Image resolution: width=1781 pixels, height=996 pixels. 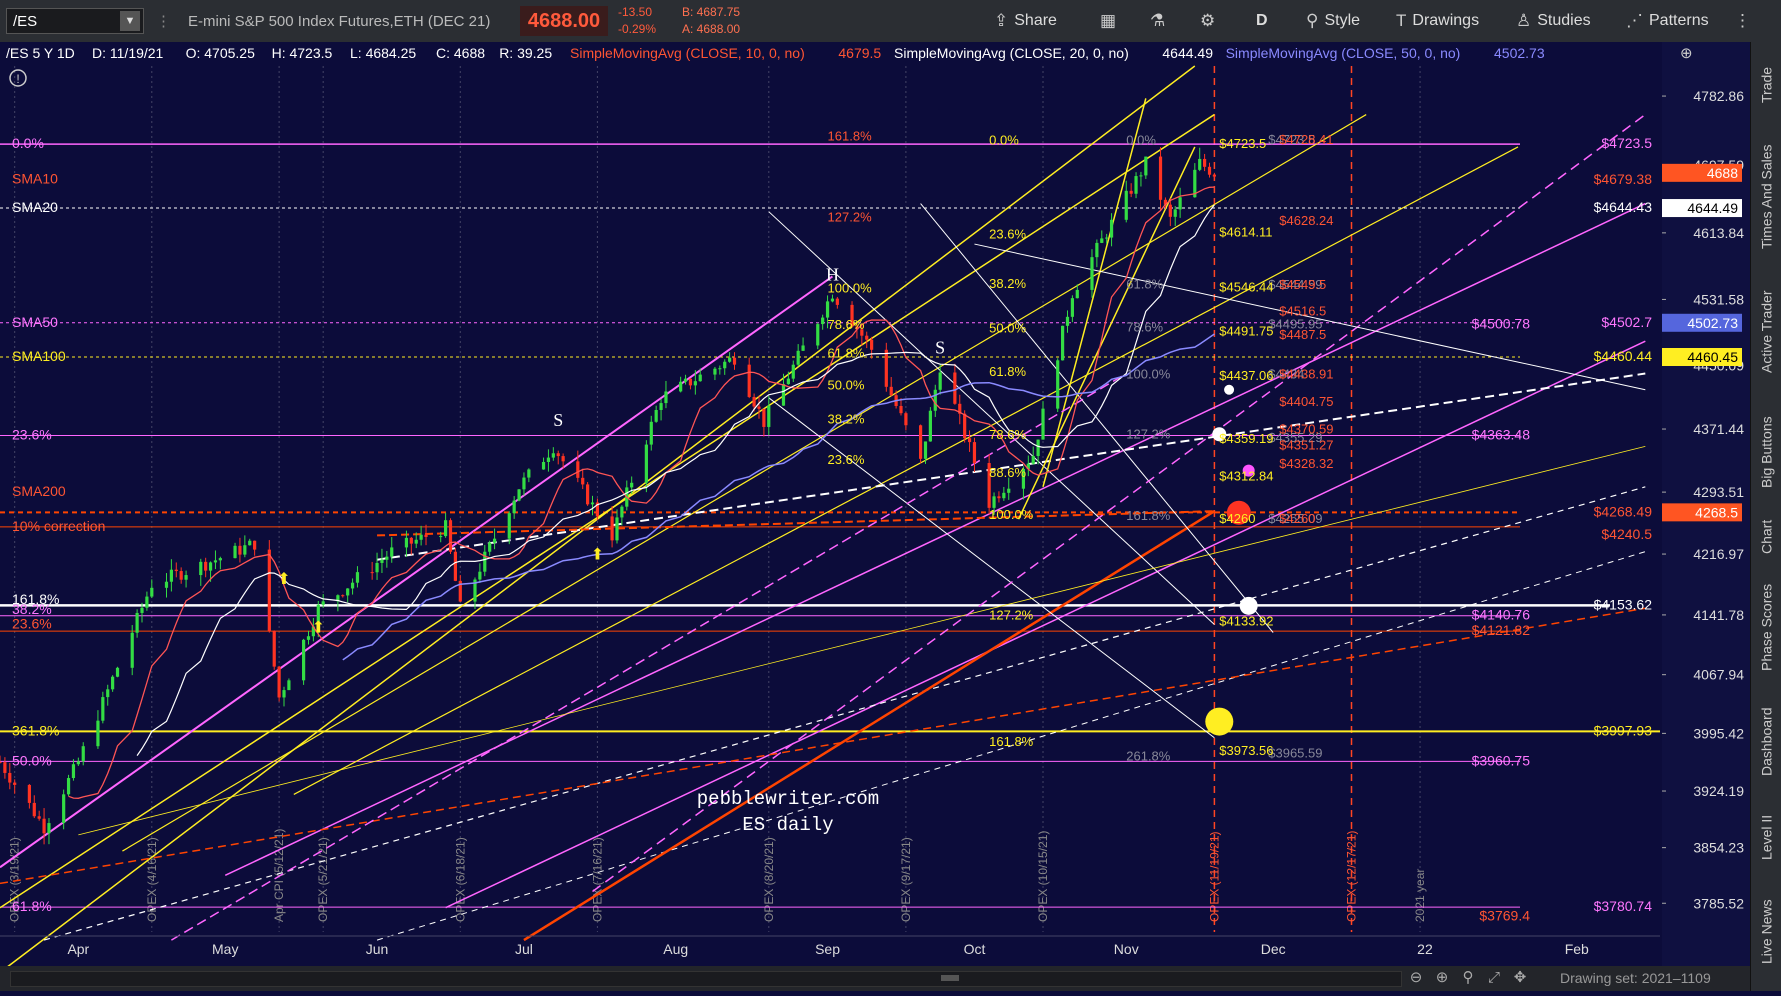 I want to click on fib-label: 23.6%, so click(x=846, y=459).